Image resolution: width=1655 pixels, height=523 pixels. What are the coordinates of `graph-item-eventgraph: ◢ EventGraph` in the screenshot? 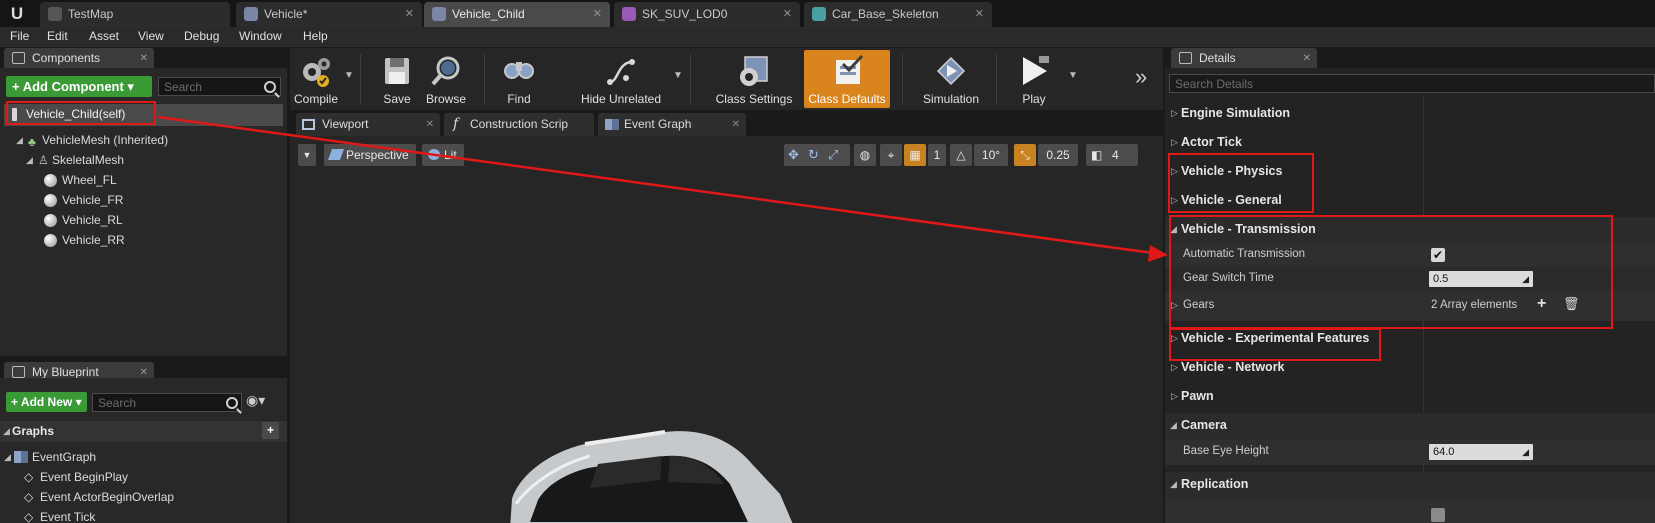 It's located at (139, 457).